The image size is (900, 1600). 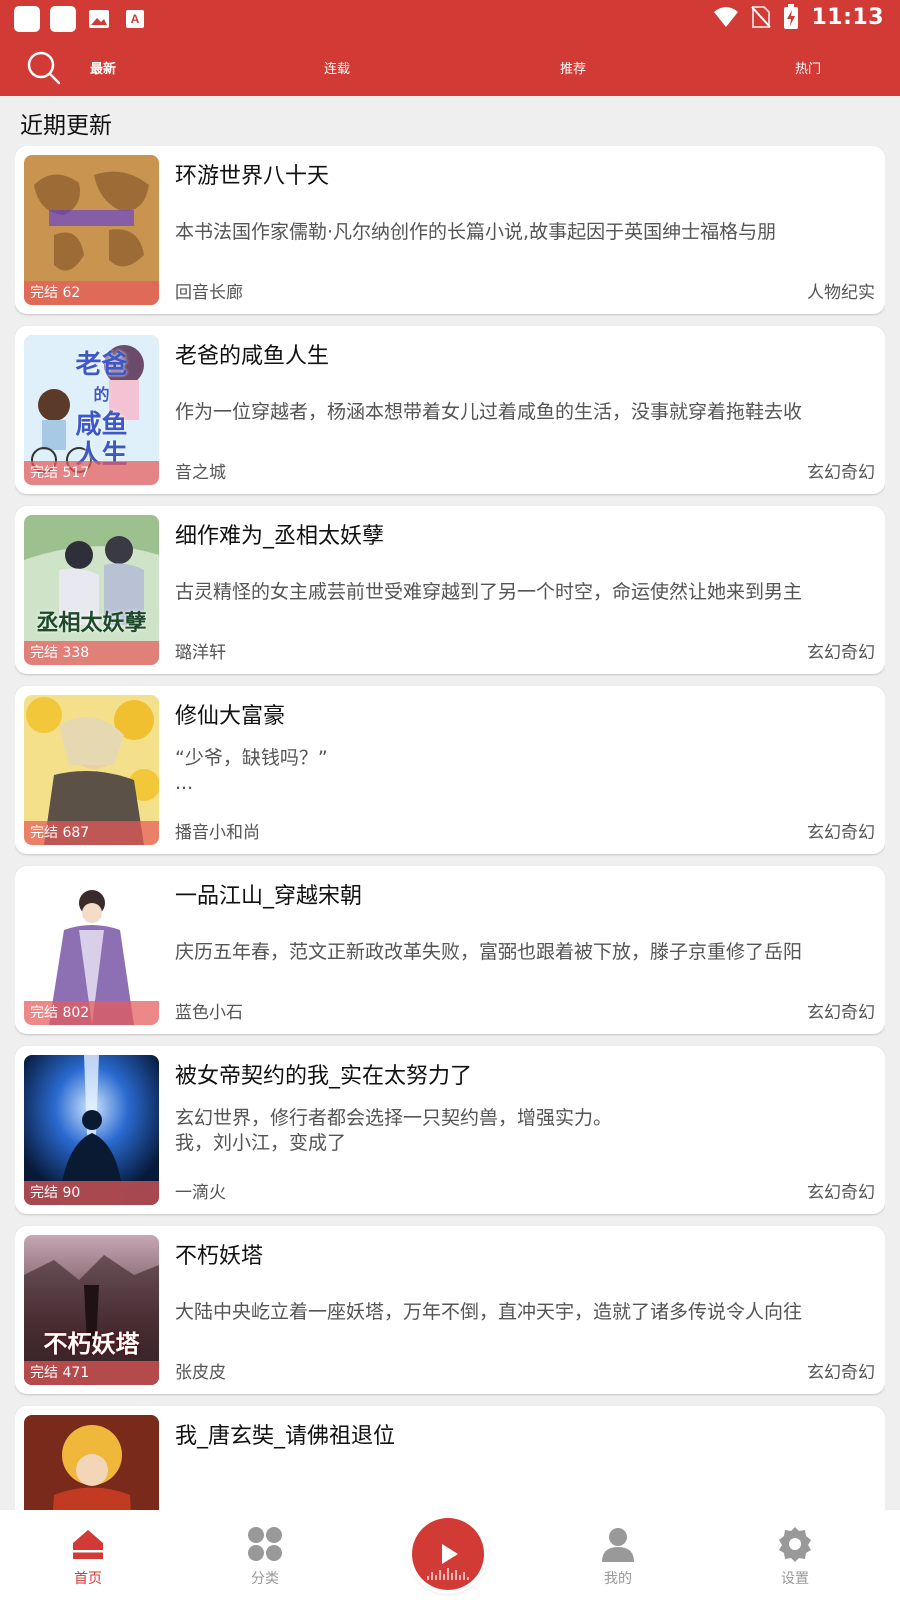 I want to click on cover-badge: 完结 802, so click(x=91, y=1013).